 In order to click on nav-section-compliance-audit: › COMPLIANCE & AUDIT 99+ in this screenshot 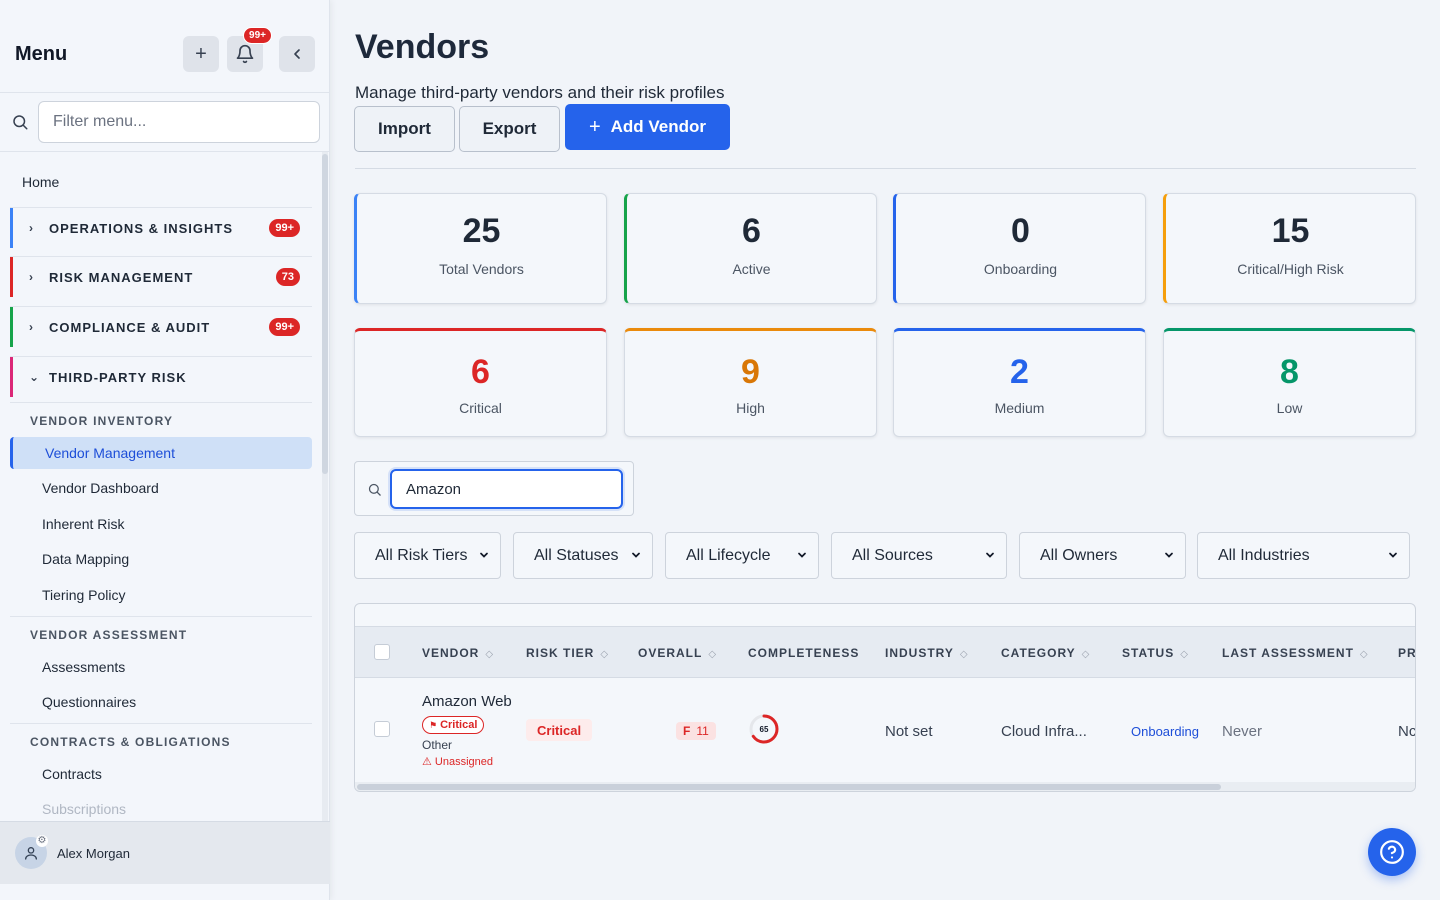, I will do `click(161, 327)`.